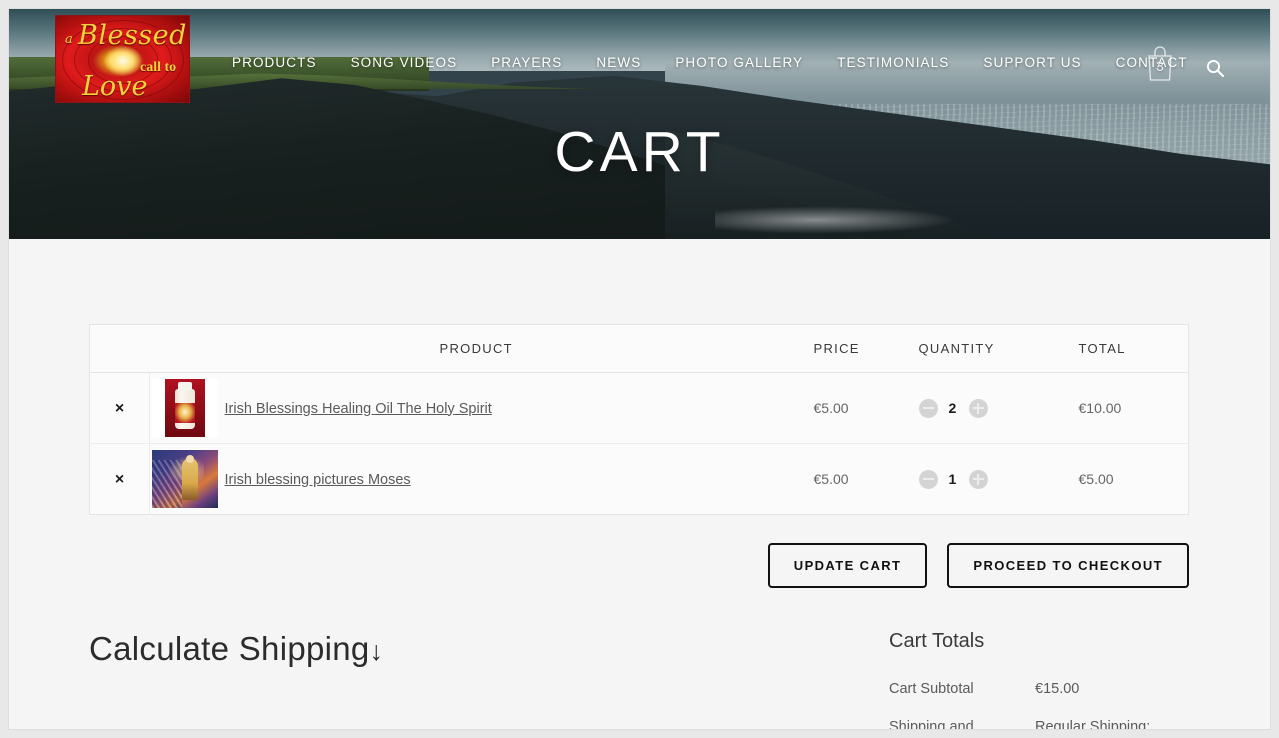 Image resolution: width=1279 pixels, height=738 pixels. I want to click on cart-actions: UPDATE CART PROCEED TO CHECKOUT, so click(639, 565).